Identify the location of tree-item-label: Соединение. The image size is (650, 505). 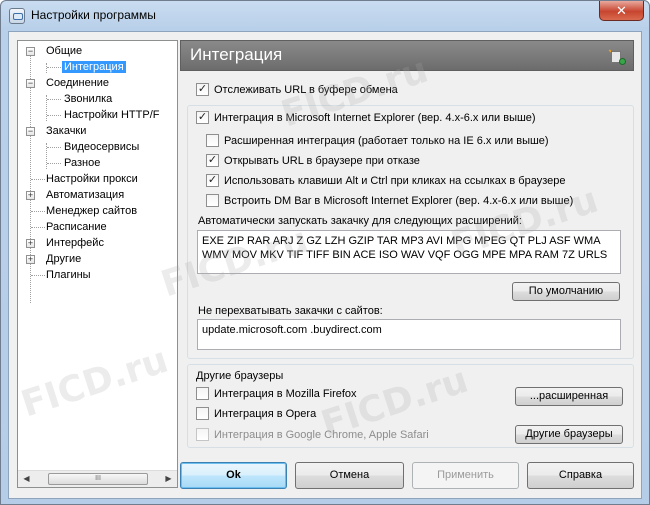
(78, 83).